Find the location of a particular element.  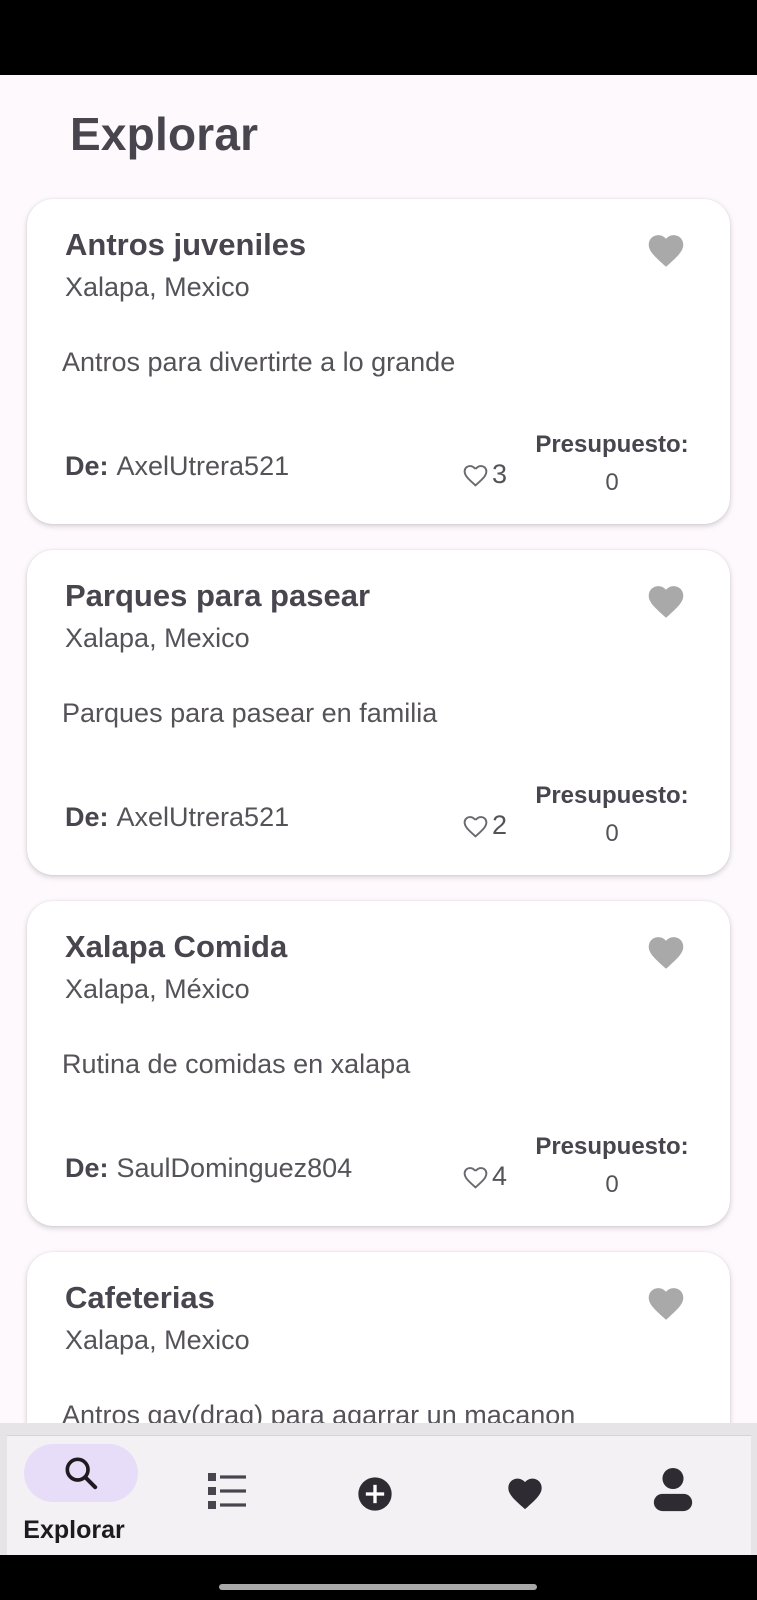

likes-count: 2 is located at coordinates (484, 825).